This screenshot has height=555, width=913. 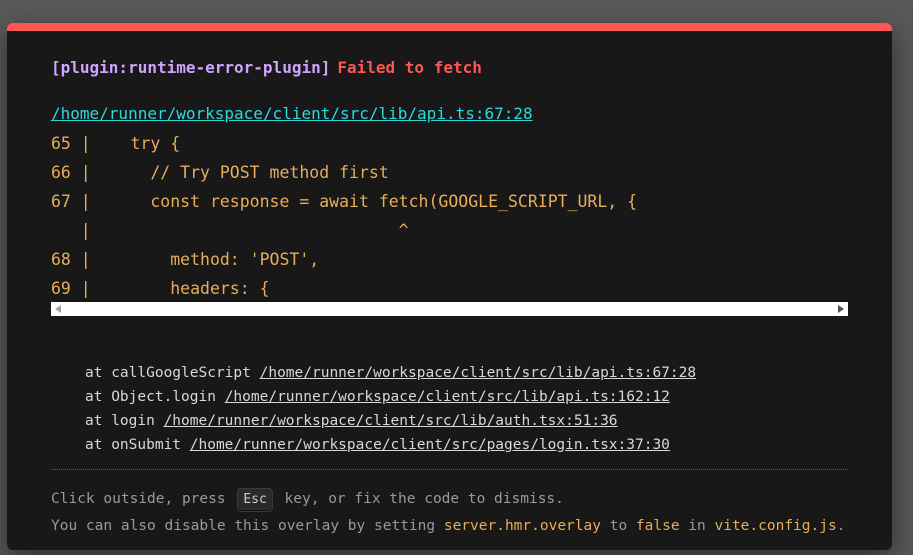 I want to click on code-line: 68 | method: 'POST',, so click(x=185, y=259).